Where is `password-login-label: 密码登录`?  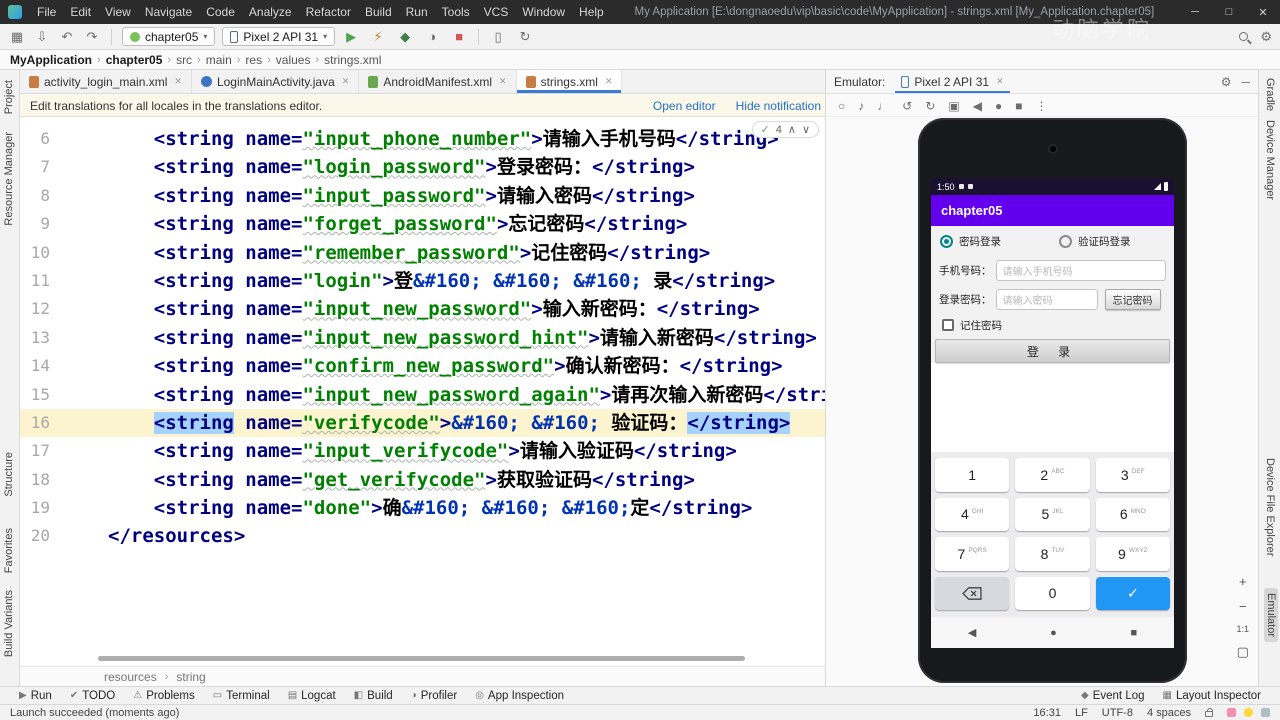
password-login-label: 密码登录 is located at coordinates (980, 241).